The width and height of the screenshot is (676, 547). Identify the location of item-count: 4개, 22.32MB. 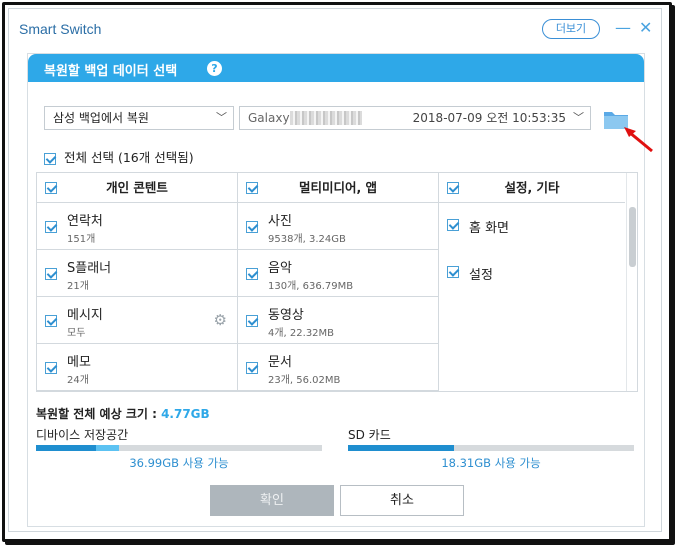
(301, 333).